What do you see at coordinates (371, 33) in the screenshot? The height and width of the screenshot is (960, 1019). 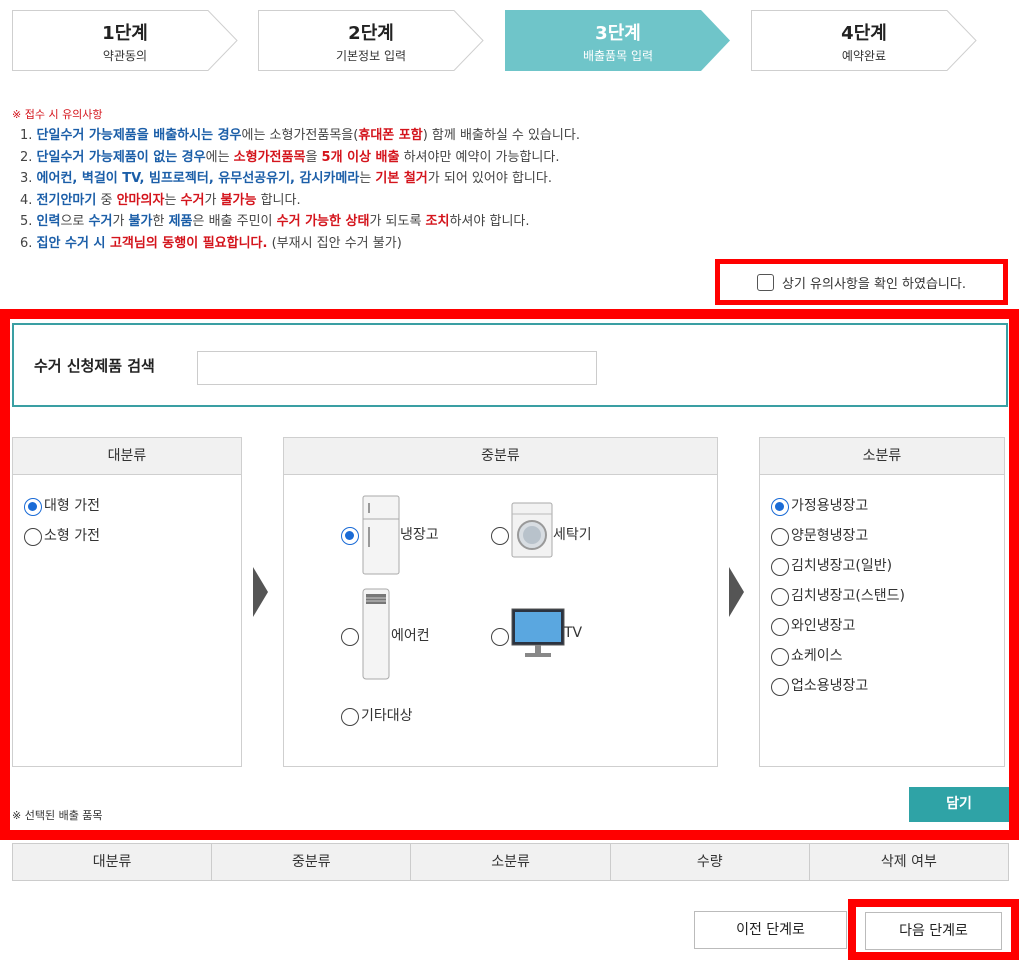 I see `step-number: 2단계` at bounding box center [371, 33].